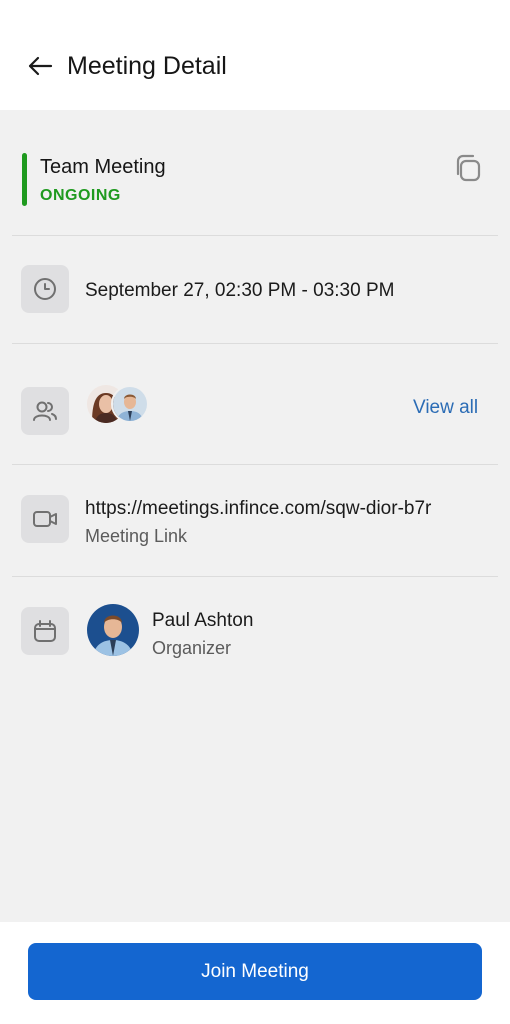 This screenshot has width=510, height=1024. Describe the element at coordinates (147, 66) in the screenshot. I see `page-title: Meeting Detail` at that location.